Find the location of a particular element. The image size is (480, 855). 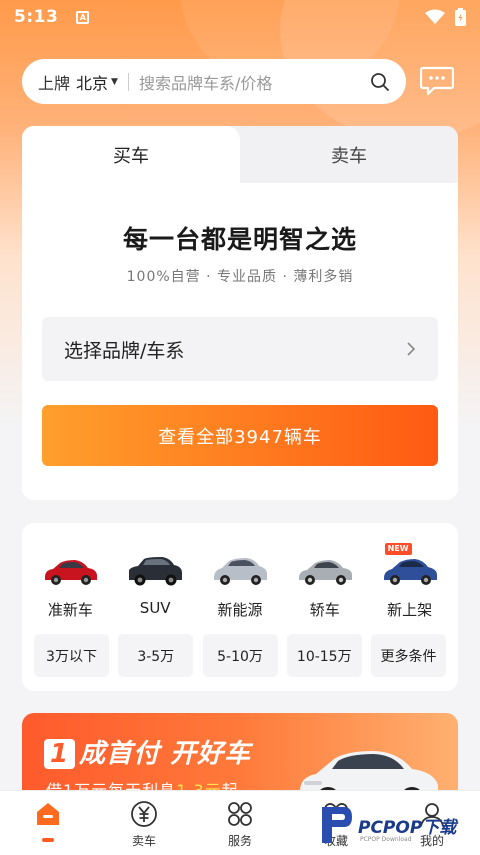

watermark: PCPOP下载 PCPOP Download is located at coordinates (398, 825).